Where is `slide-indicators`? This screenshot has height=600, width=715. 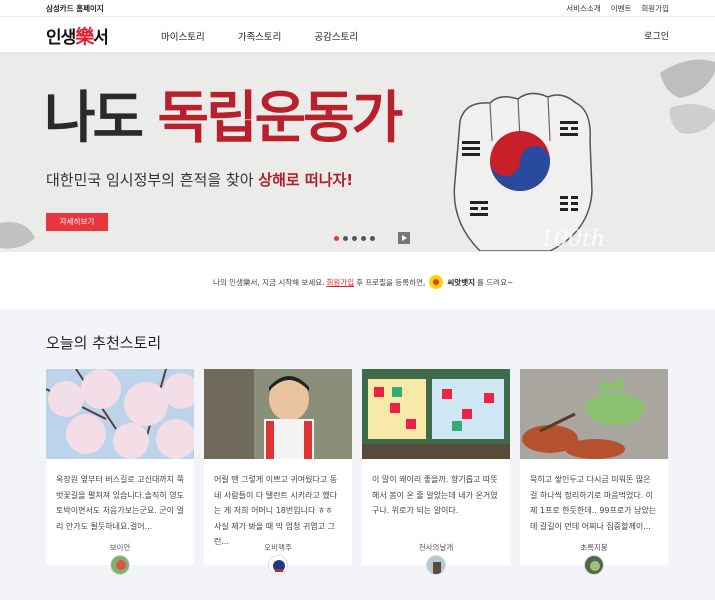 slide-indicators is located at coordinates (354, 238).